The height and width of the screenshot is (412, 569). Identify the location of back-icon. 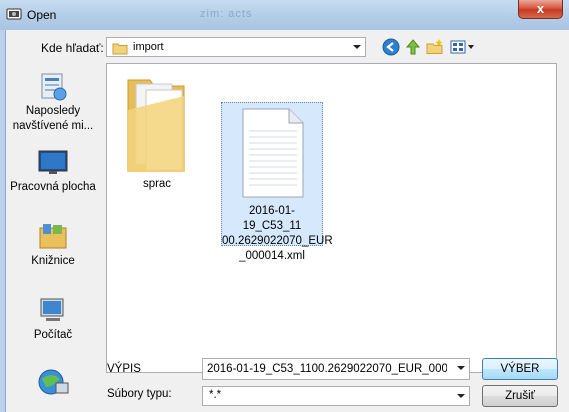
(391, 47).